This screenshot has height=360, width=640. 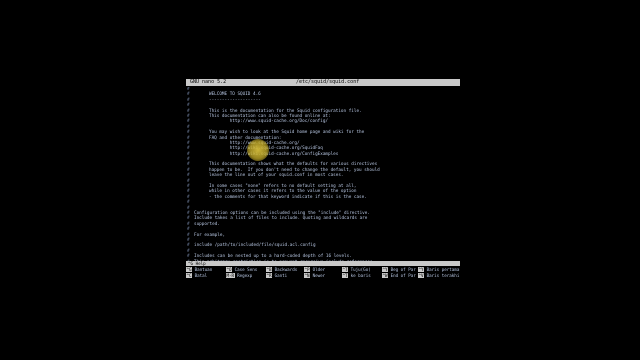 I want to click on shortcut-item: ^R Ganti, so click(x=276, y=276).